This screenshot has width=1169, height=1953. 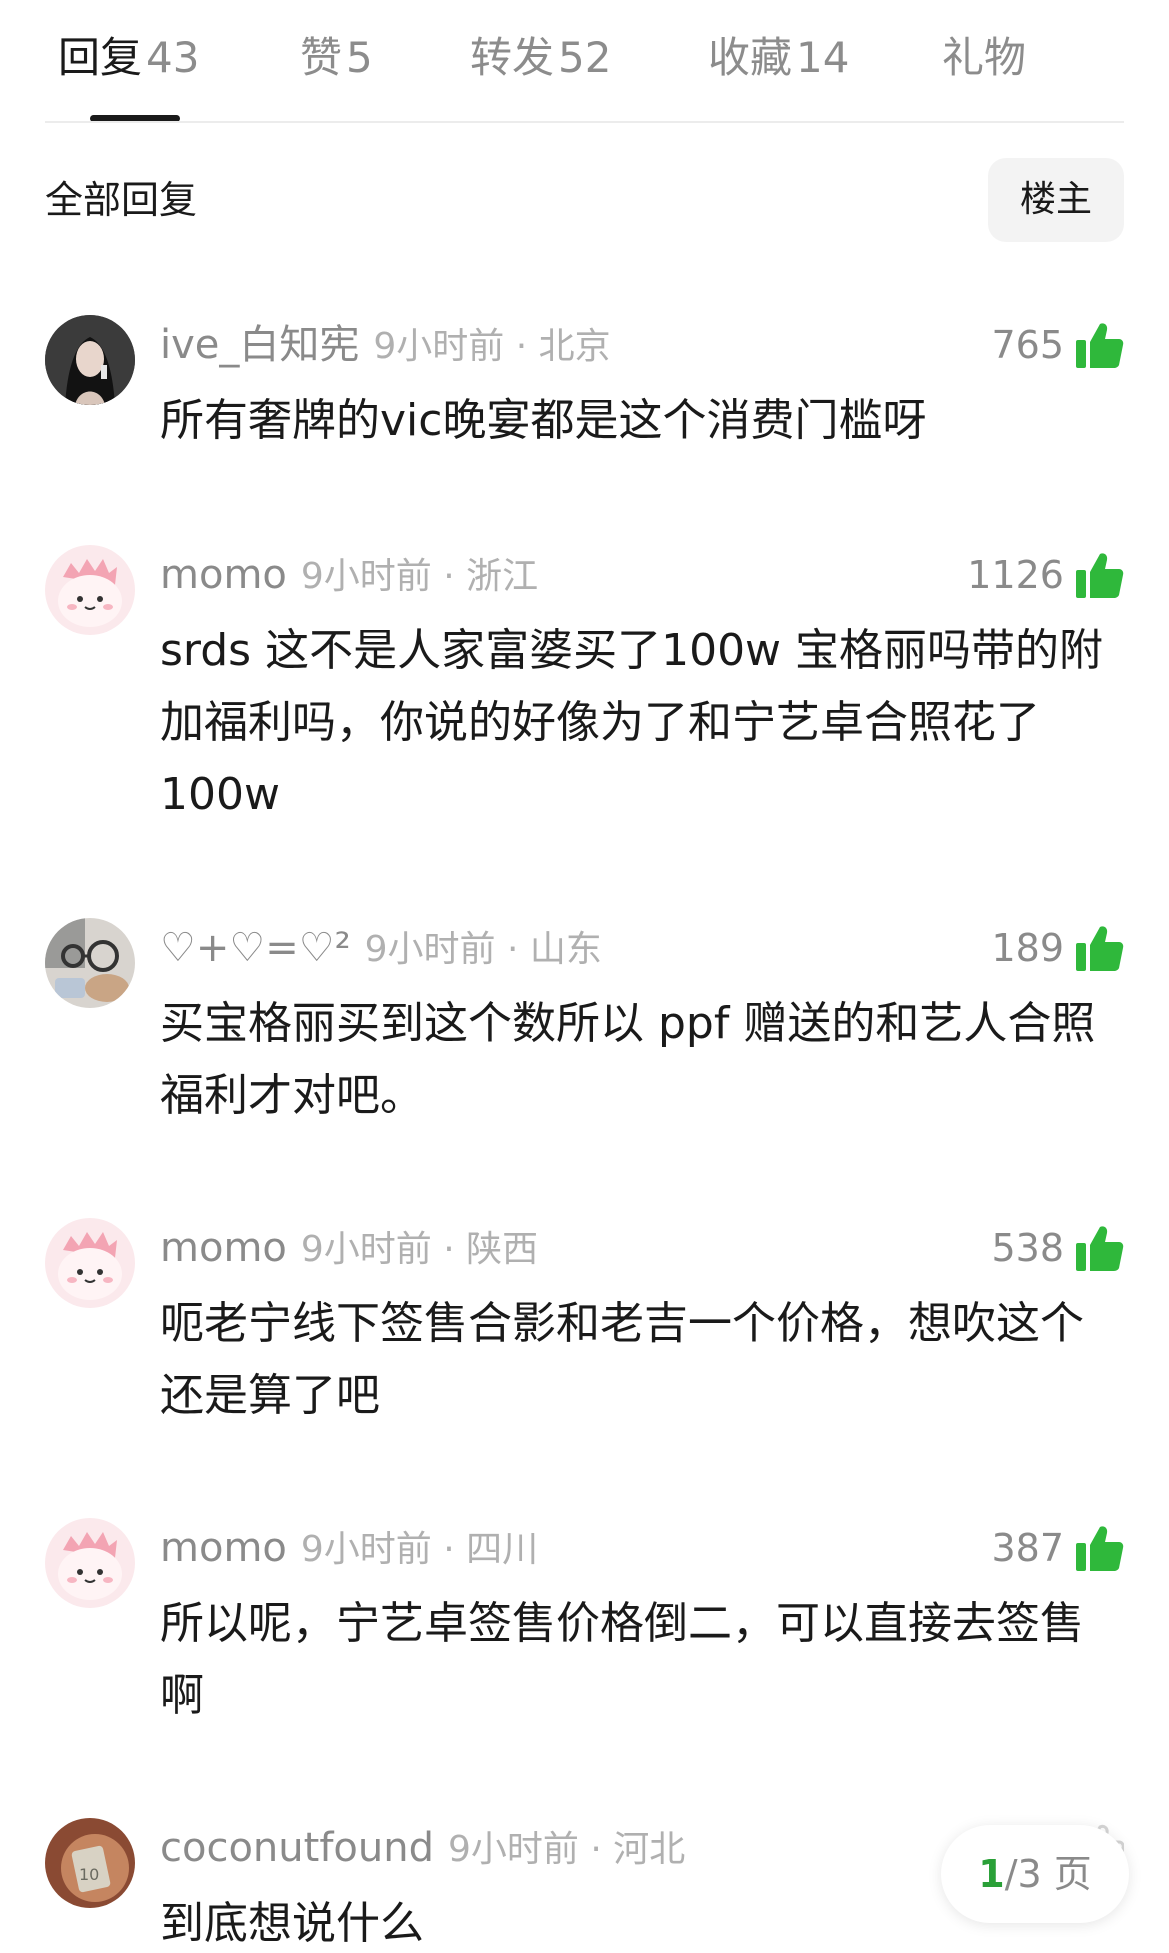 What do you see at coordinates (419, 576) in the screenshot?
I see `time-location: 9小时前 · 浙江` at bounding box center [419, 576].